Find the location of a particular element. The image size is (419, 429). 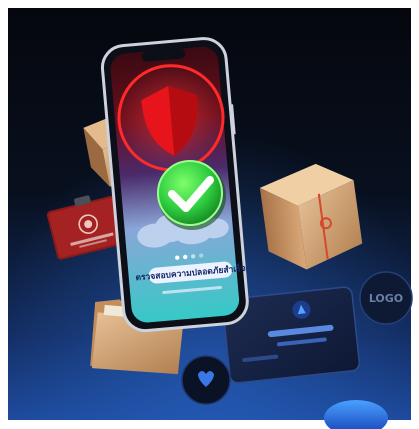

round-badge-right: LOGO is located at coordinates (386, 298).